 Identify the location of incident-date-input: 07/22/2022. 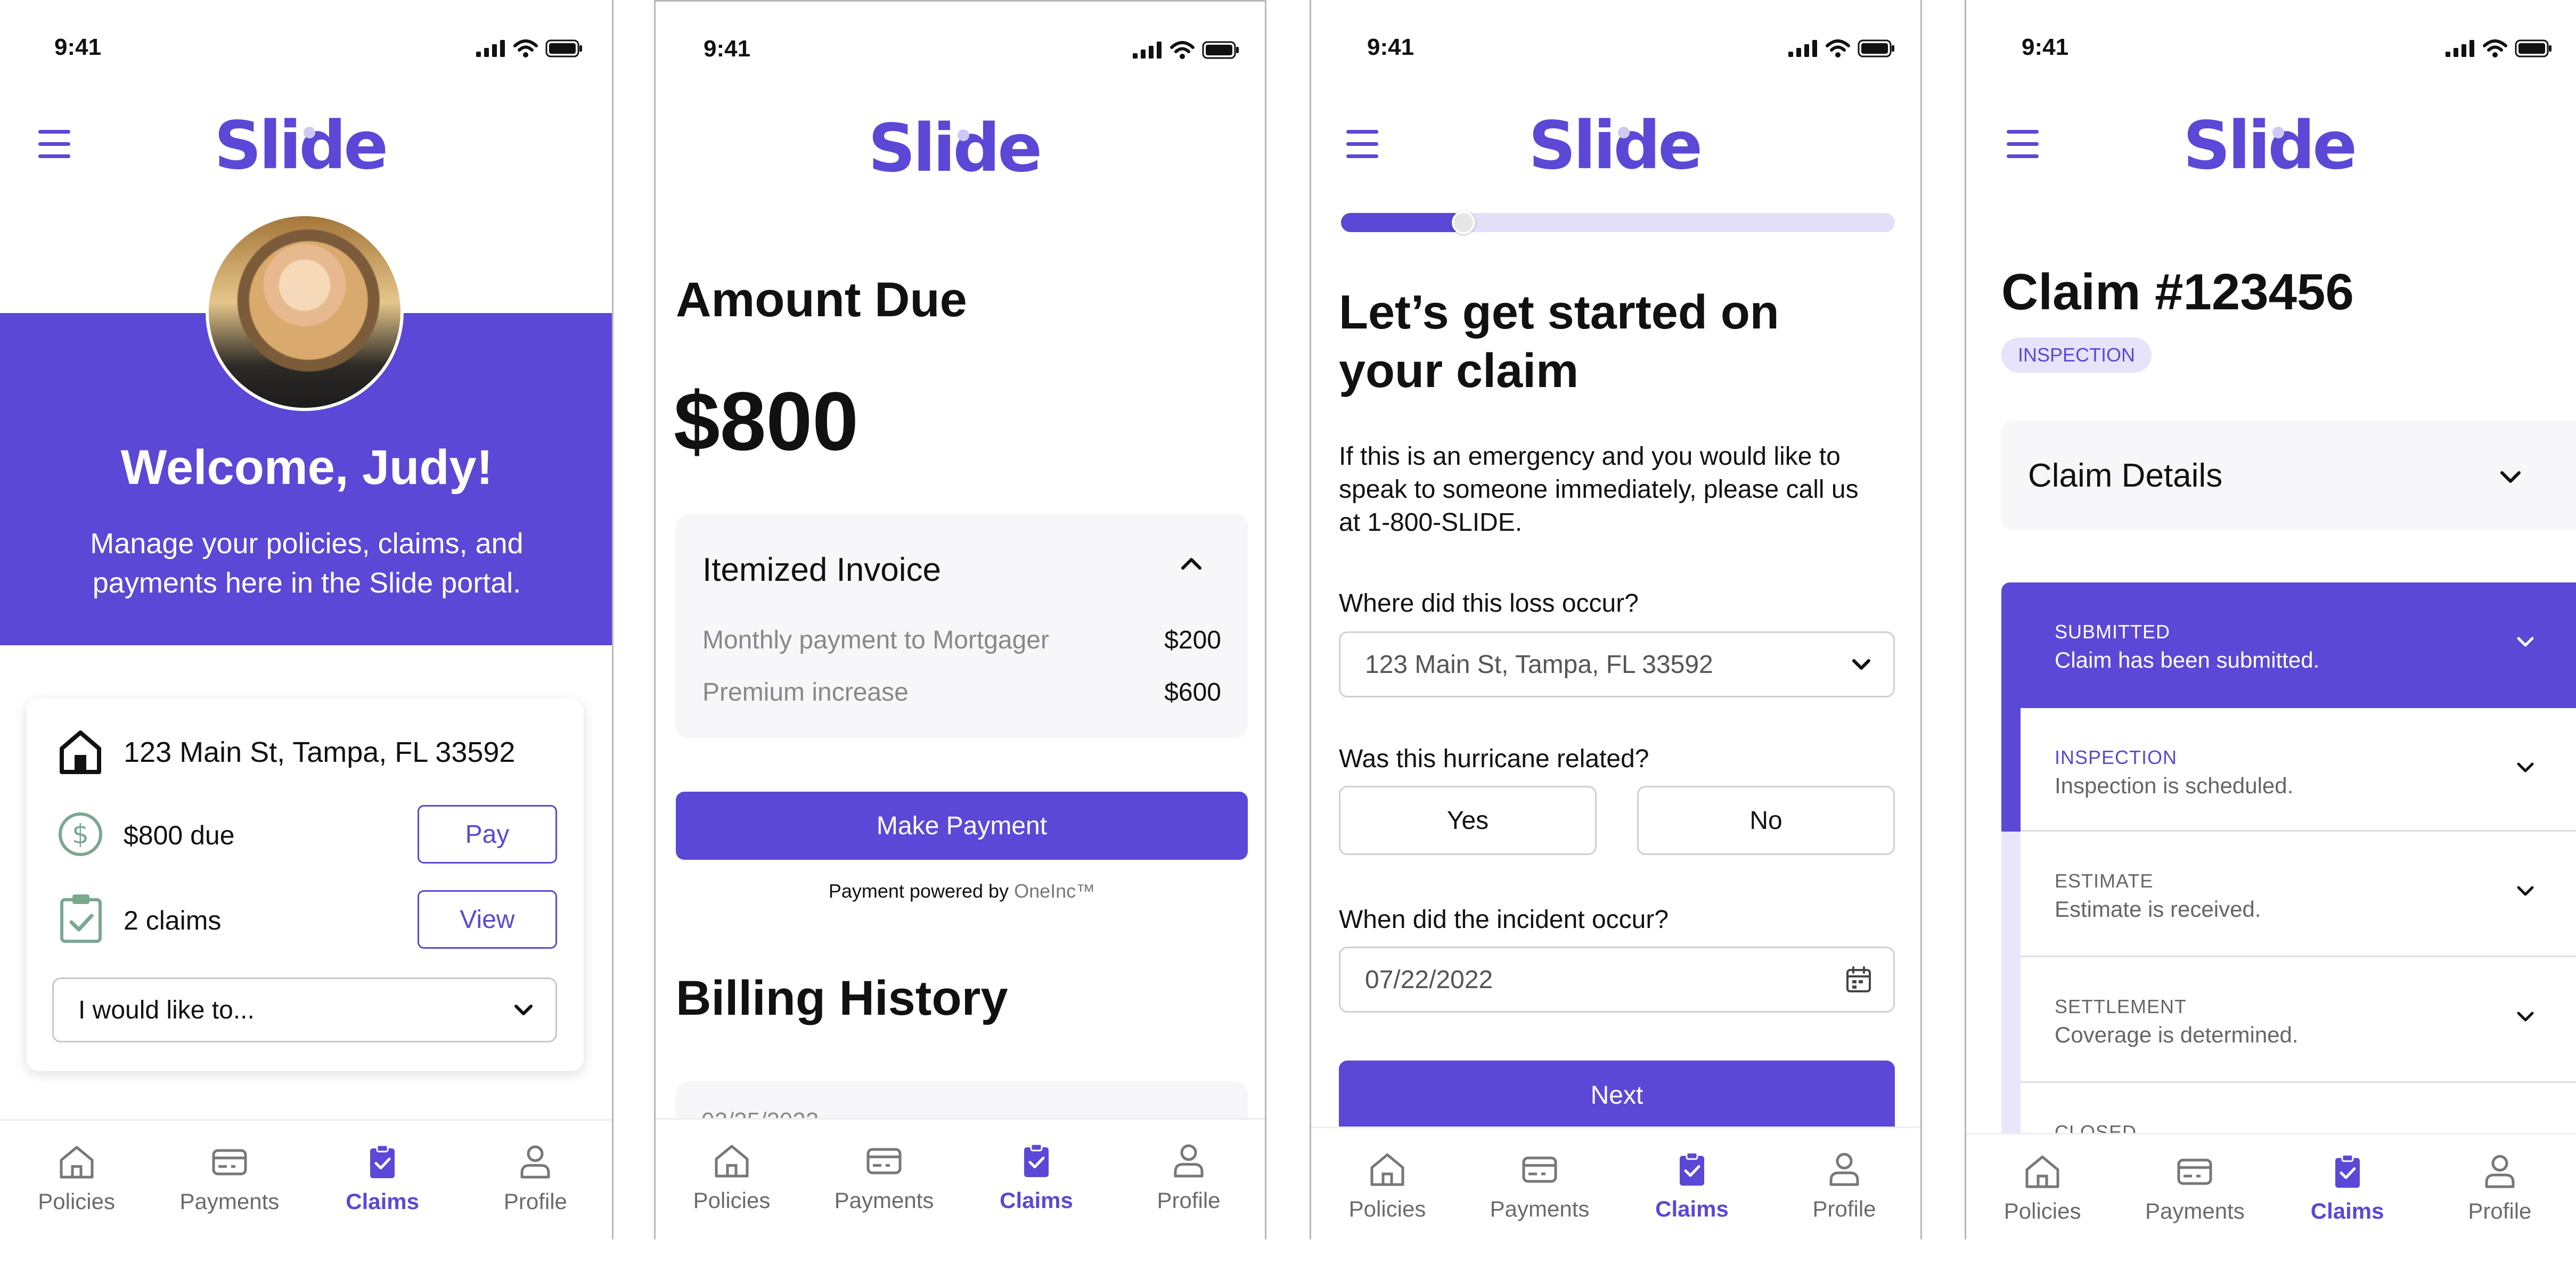
(1617, 980).